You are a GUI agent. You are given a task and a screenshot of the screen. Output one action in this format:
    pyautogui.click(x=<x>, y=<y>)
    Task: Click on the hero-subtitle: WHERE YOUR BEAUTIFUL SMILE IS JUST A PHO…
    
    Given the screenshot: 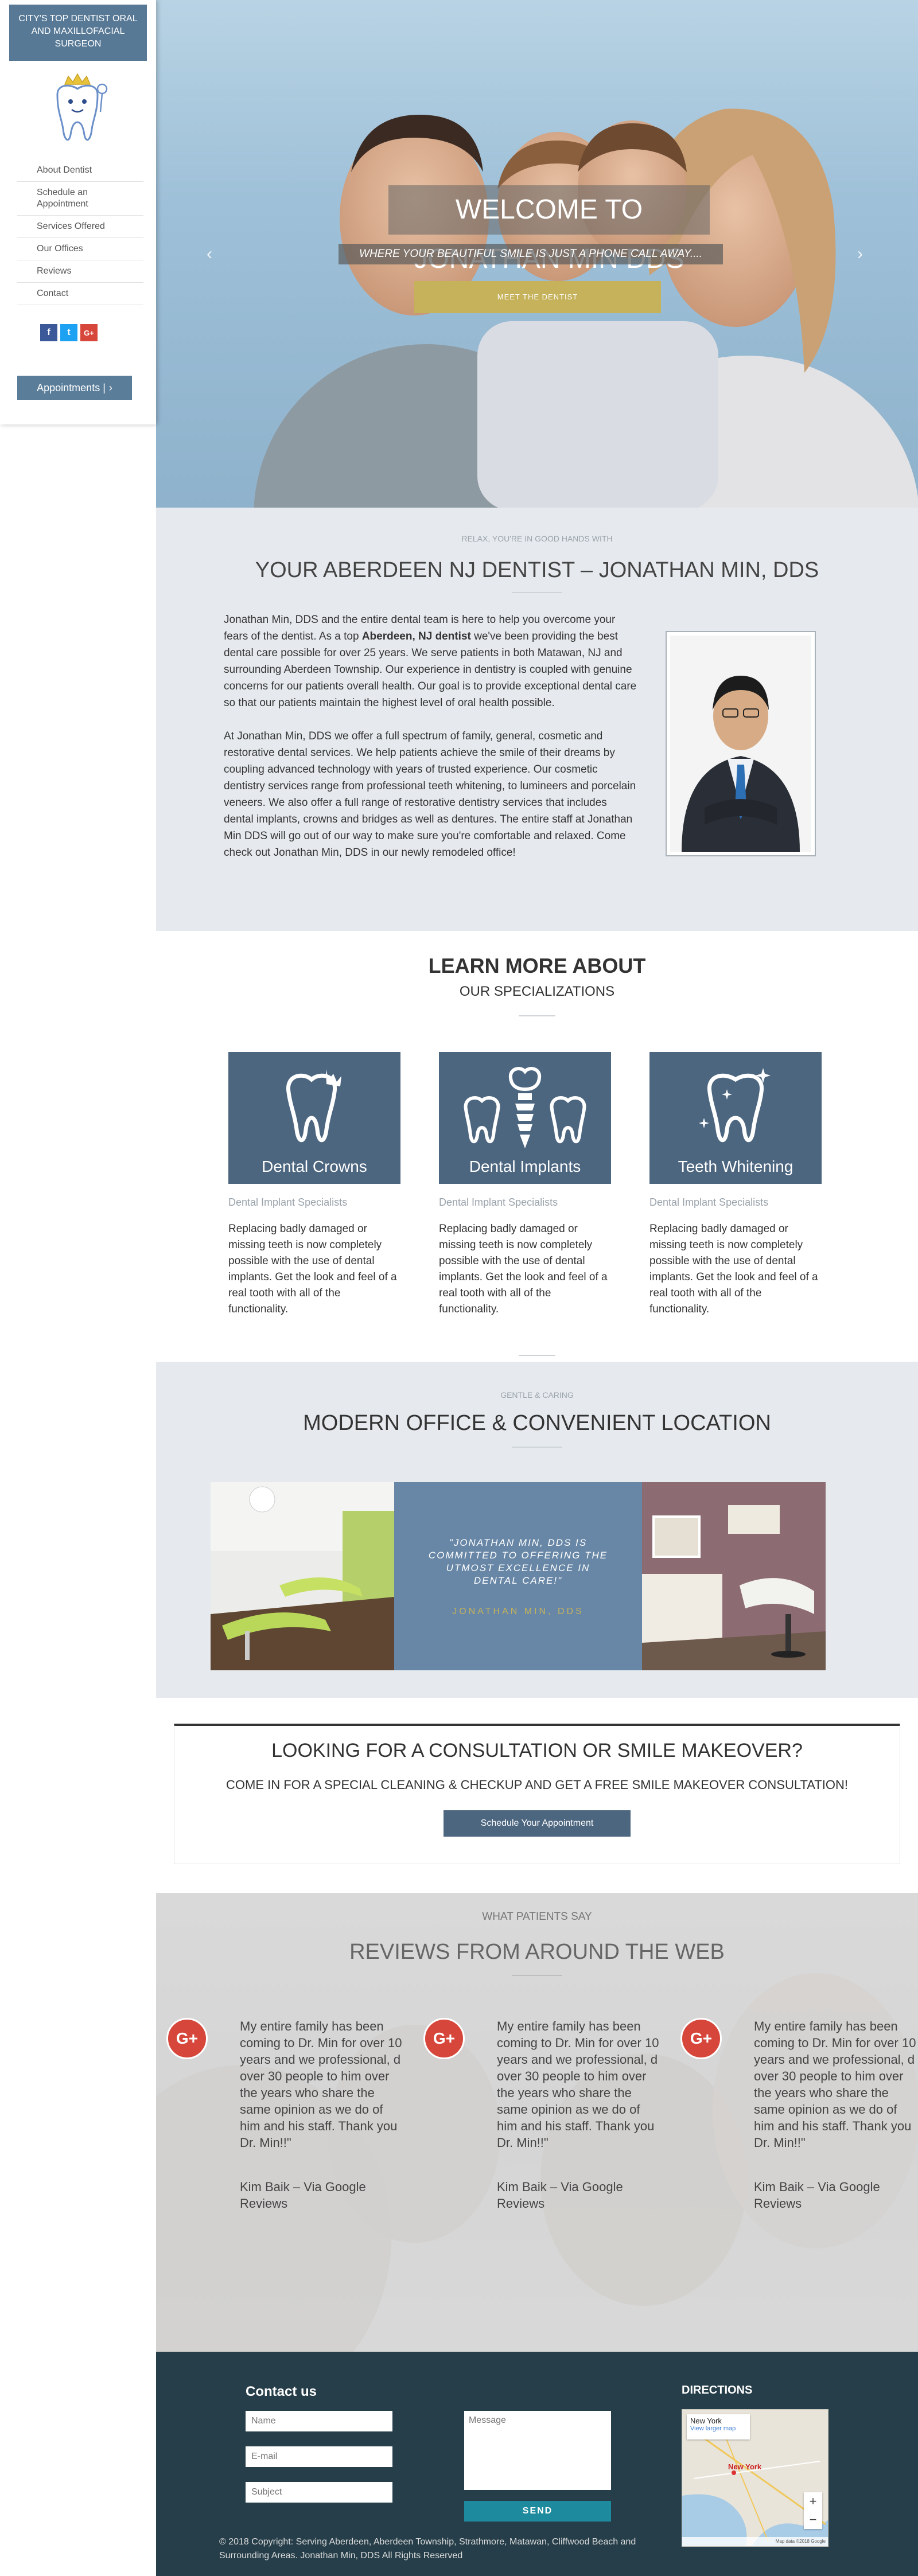 What is the action you would take?
    pyautogui.click(x=531, y=254)
    